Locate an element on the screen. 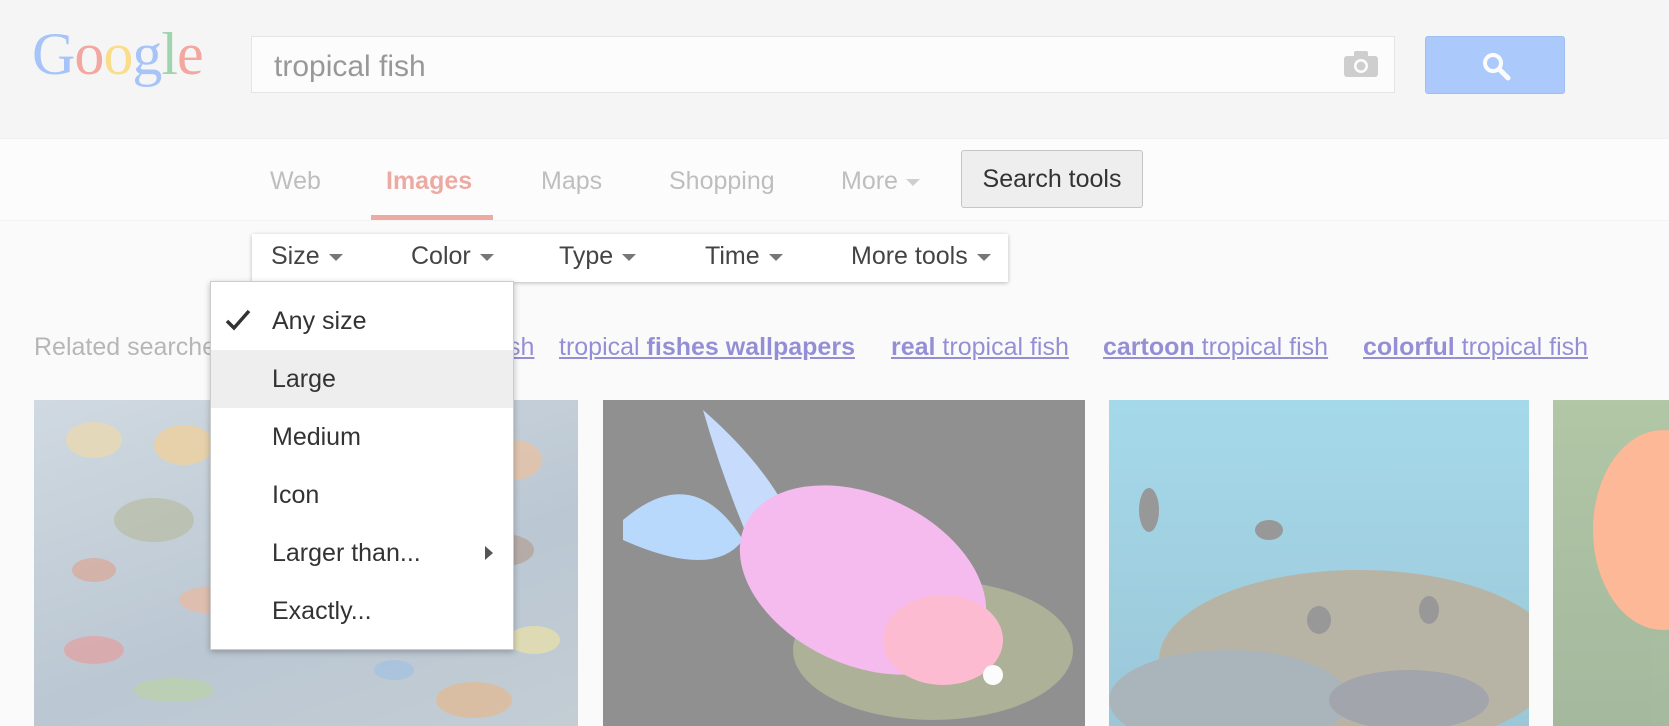  tool-type: Type is located at coordinates (598, 256).